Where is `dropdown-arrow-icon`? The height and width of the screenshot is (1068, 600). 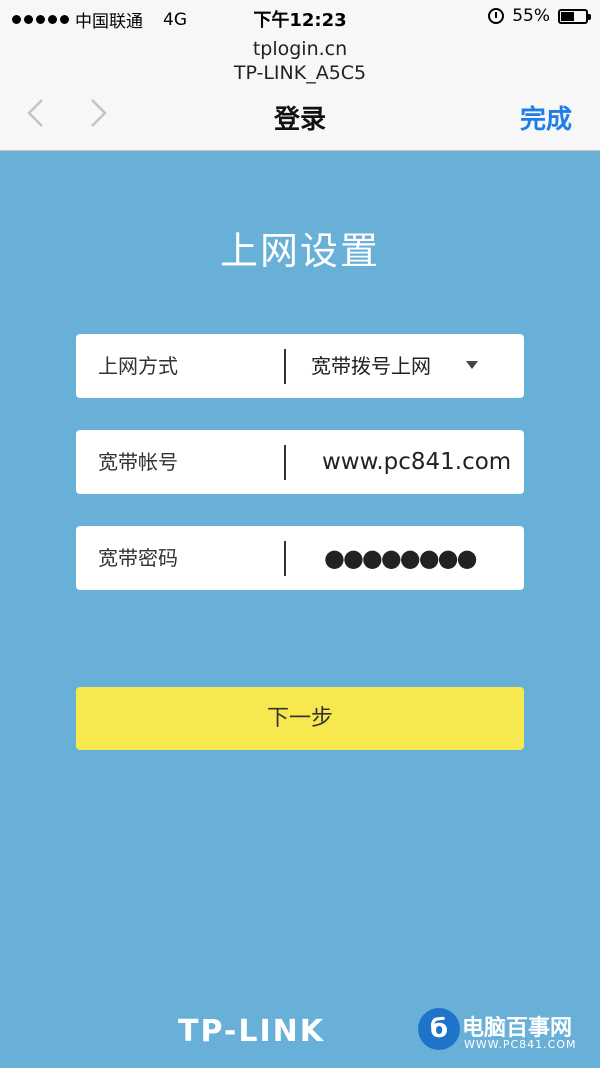
dropdown-arrow-icon is located at coordinates (472, 365).